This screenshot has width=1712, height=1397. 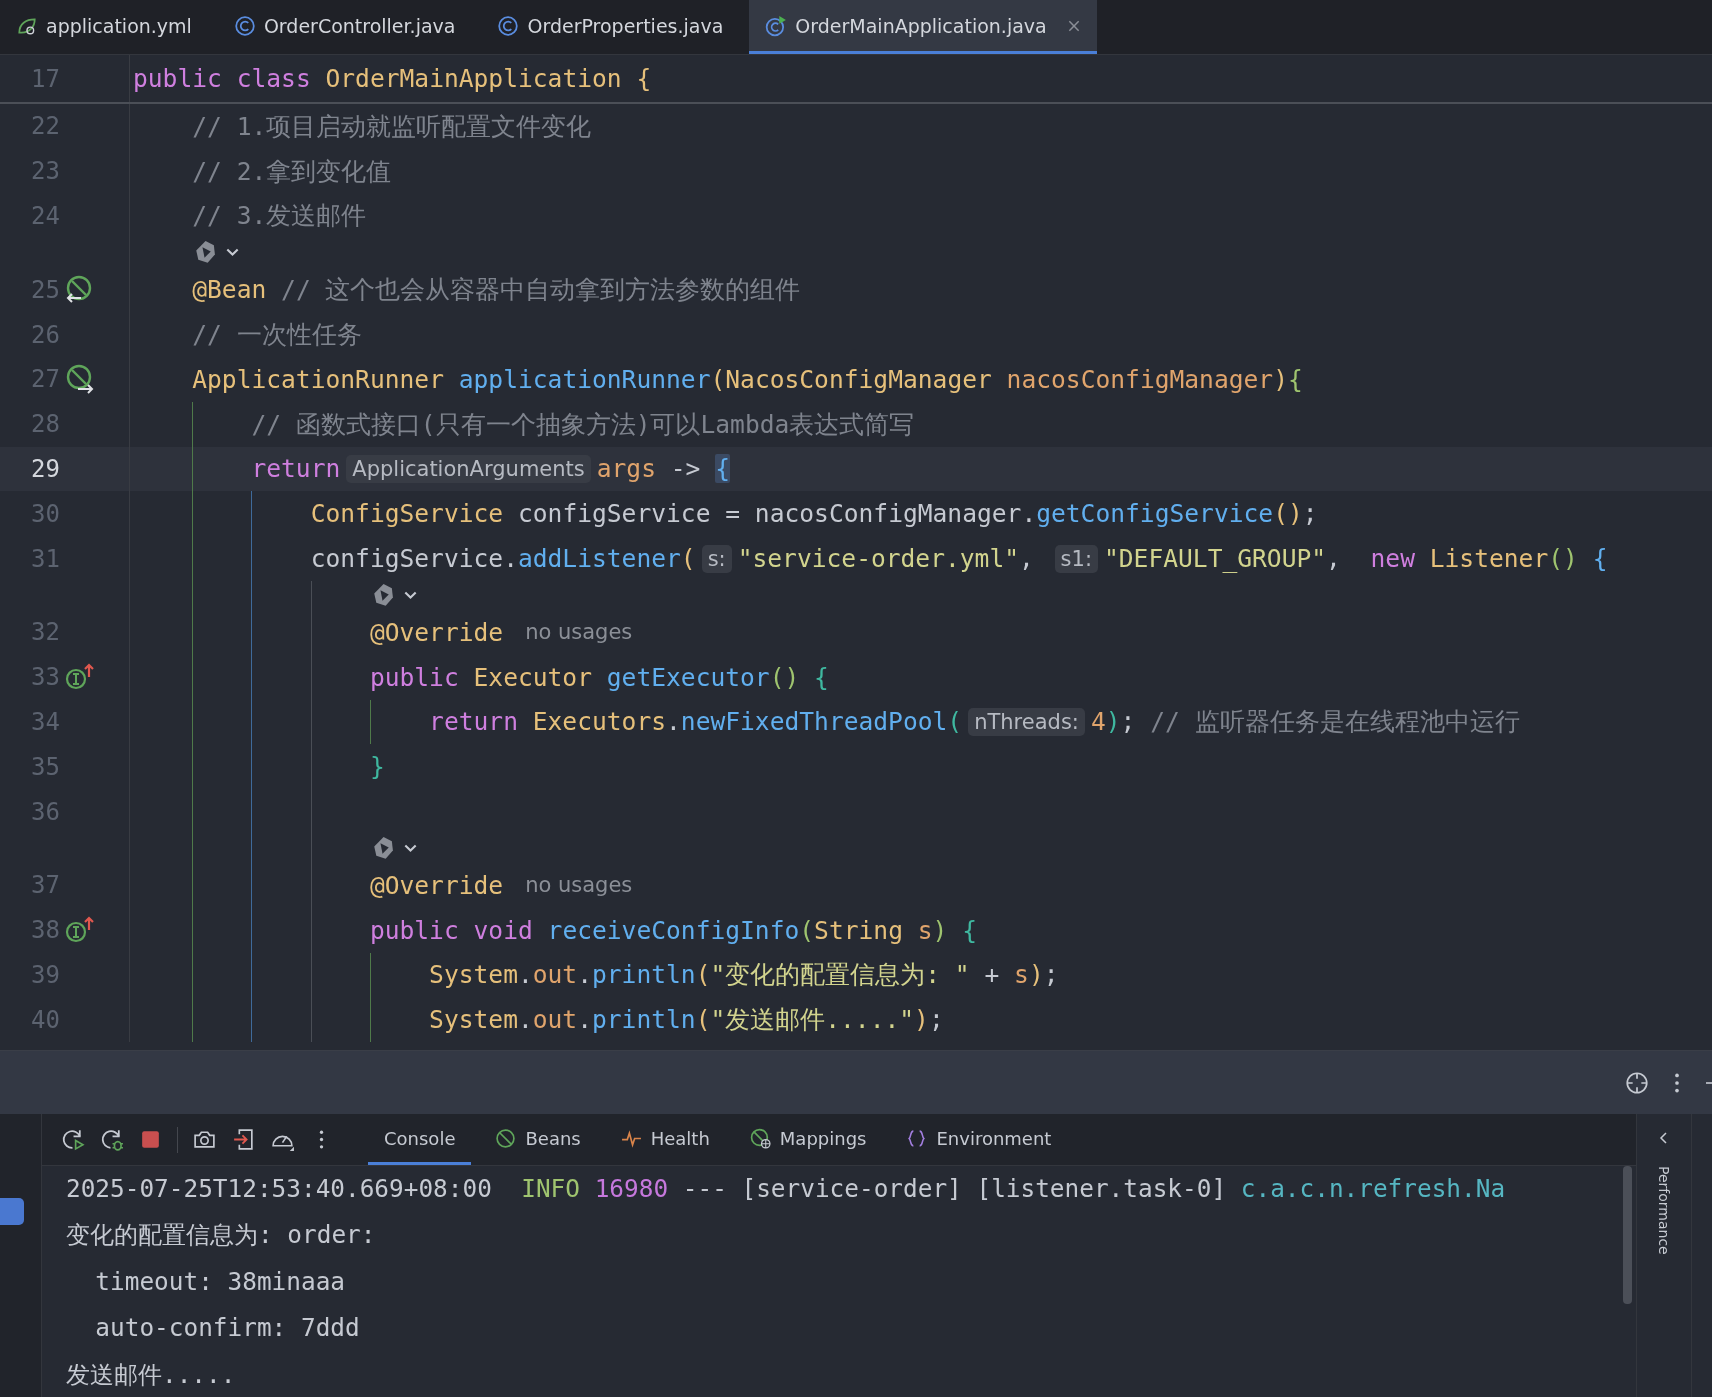 What do you see at coordinates (430, 469) in the screenshot?
I see `code-line: return ApplicationArguments args -> {` at bounding box center [430, 469].